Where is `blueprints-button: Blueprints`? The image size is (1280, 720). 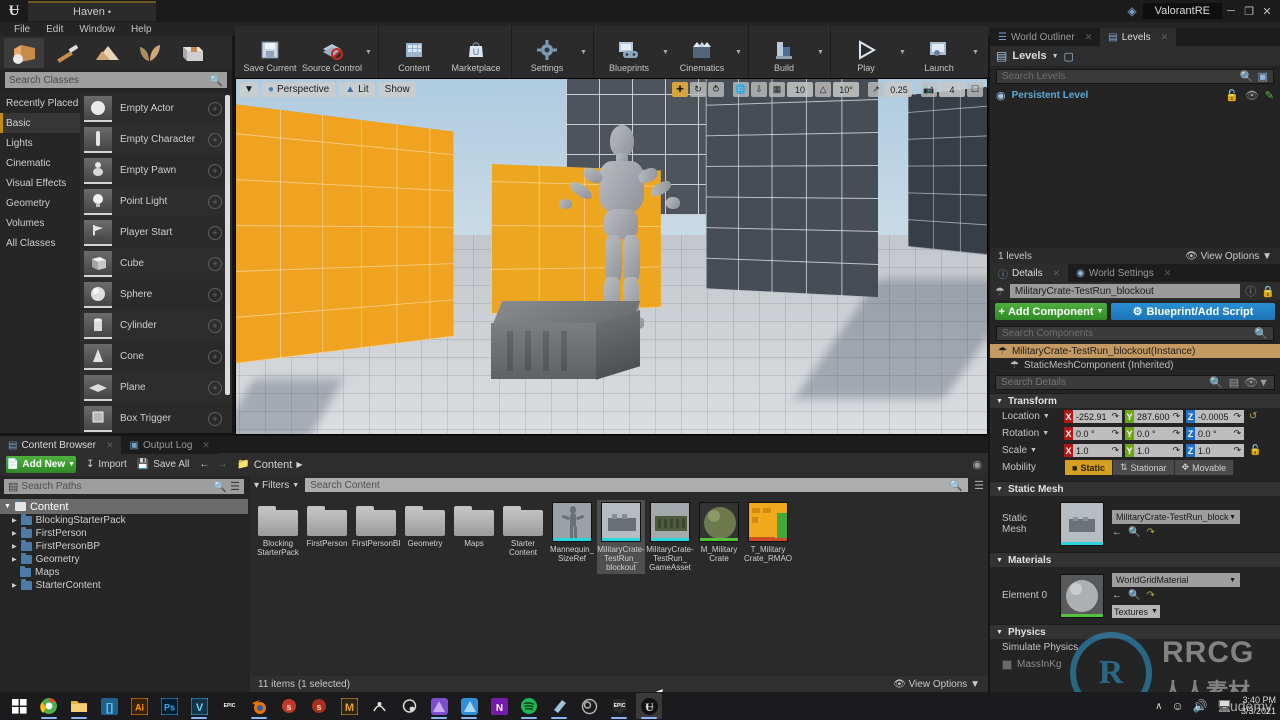 blueprints-button: Blueprints is located at coordinates (629, 52).